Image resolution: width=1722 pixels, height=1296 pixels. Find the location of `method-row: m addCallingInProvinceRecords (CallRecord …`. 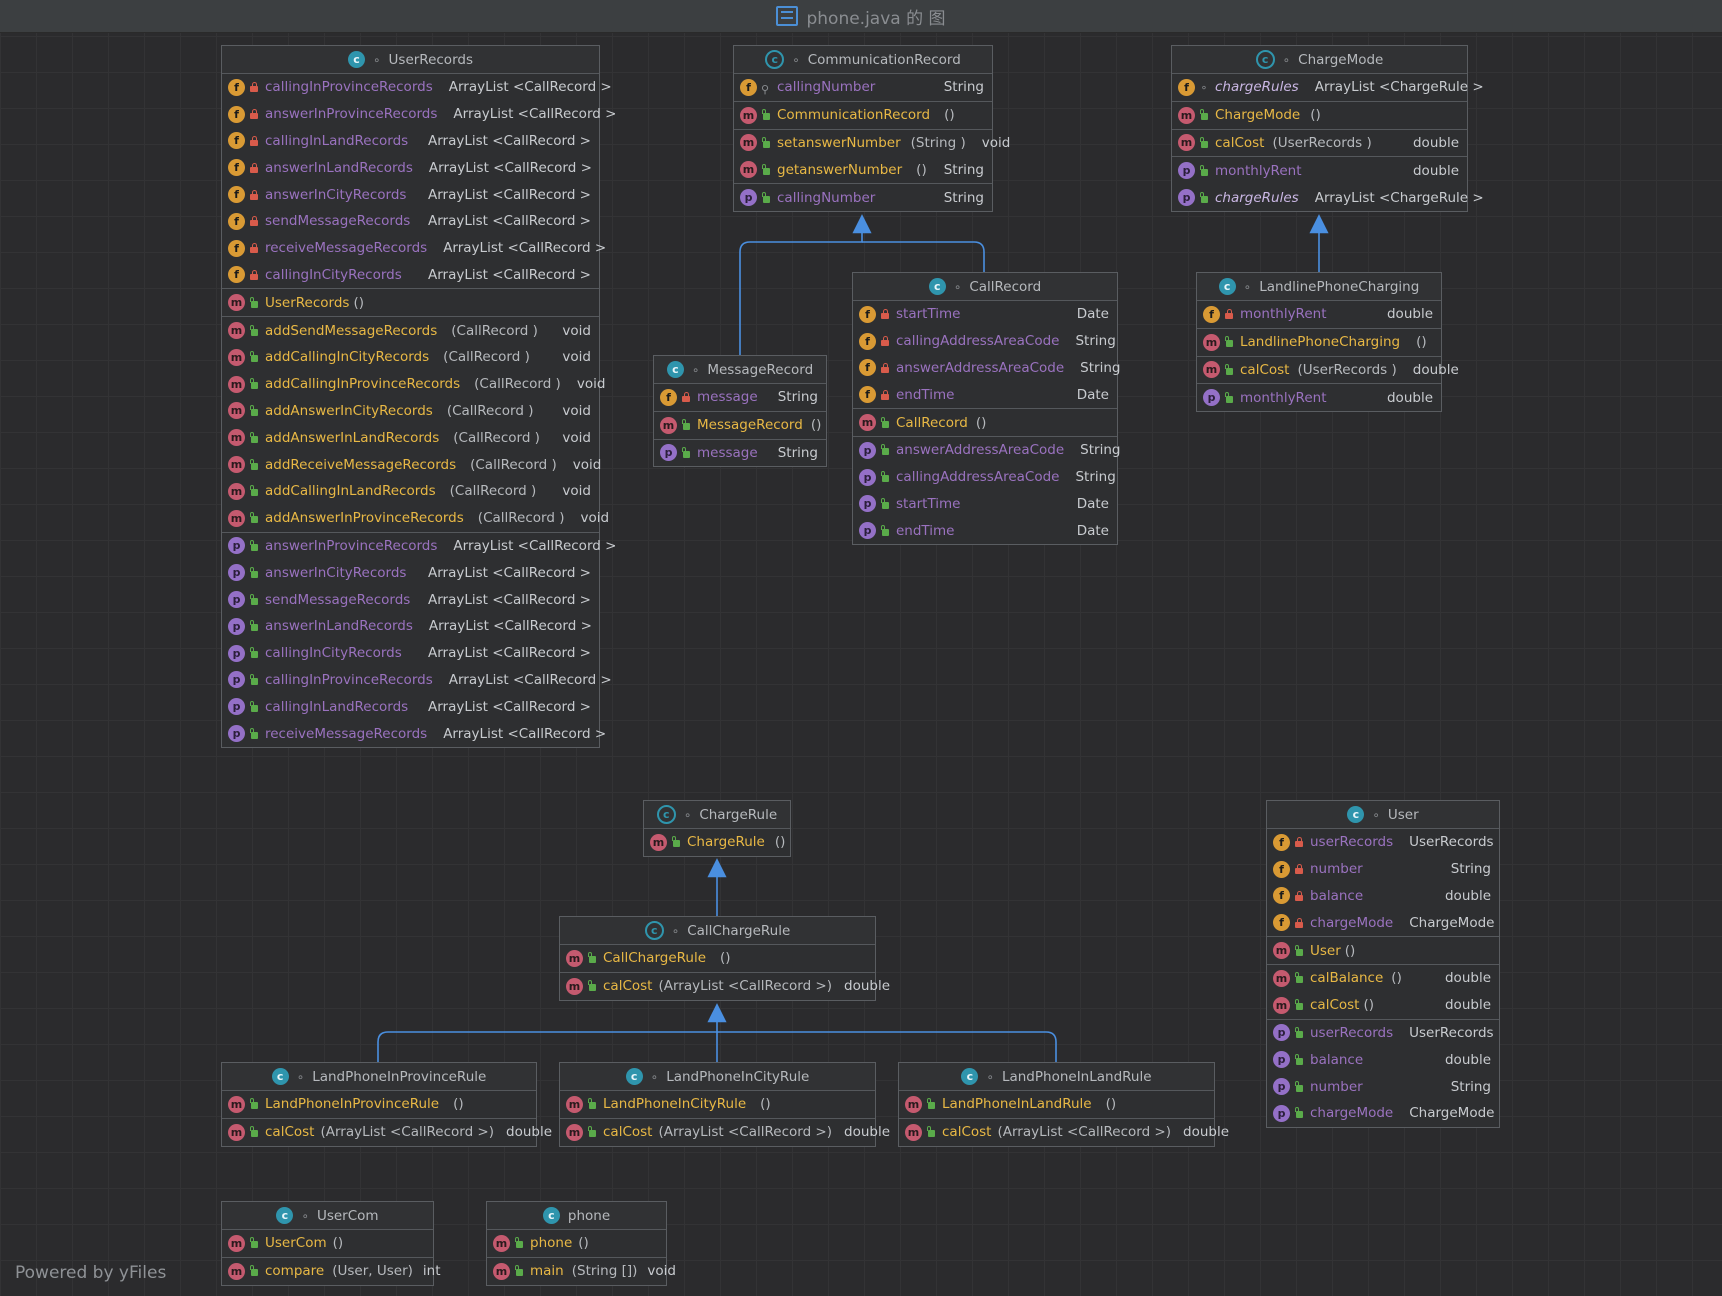

method-row: m addCallingInProvinceRecords (CallRecord … is located at coordinates (413, 384).